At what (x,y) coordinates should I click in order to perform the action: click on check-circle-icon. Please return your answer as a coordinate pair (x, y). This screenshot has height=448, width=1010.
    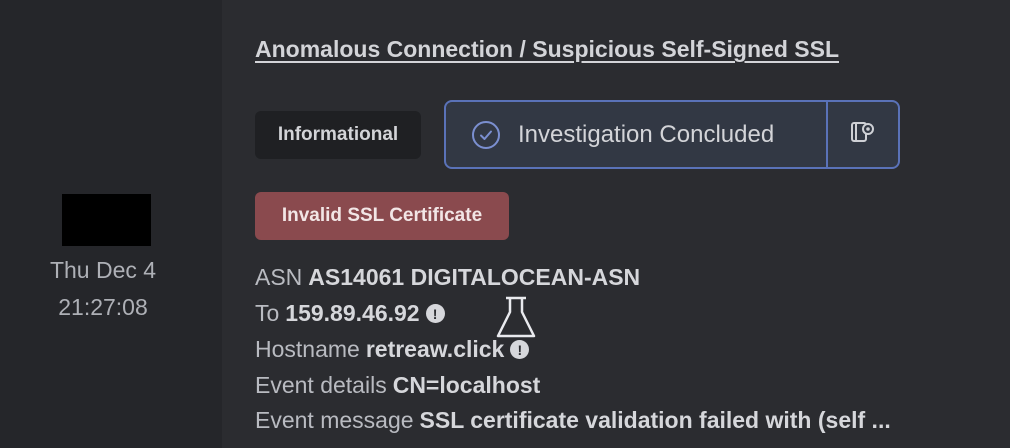
    Looking at the image, I should click on (486, 134).